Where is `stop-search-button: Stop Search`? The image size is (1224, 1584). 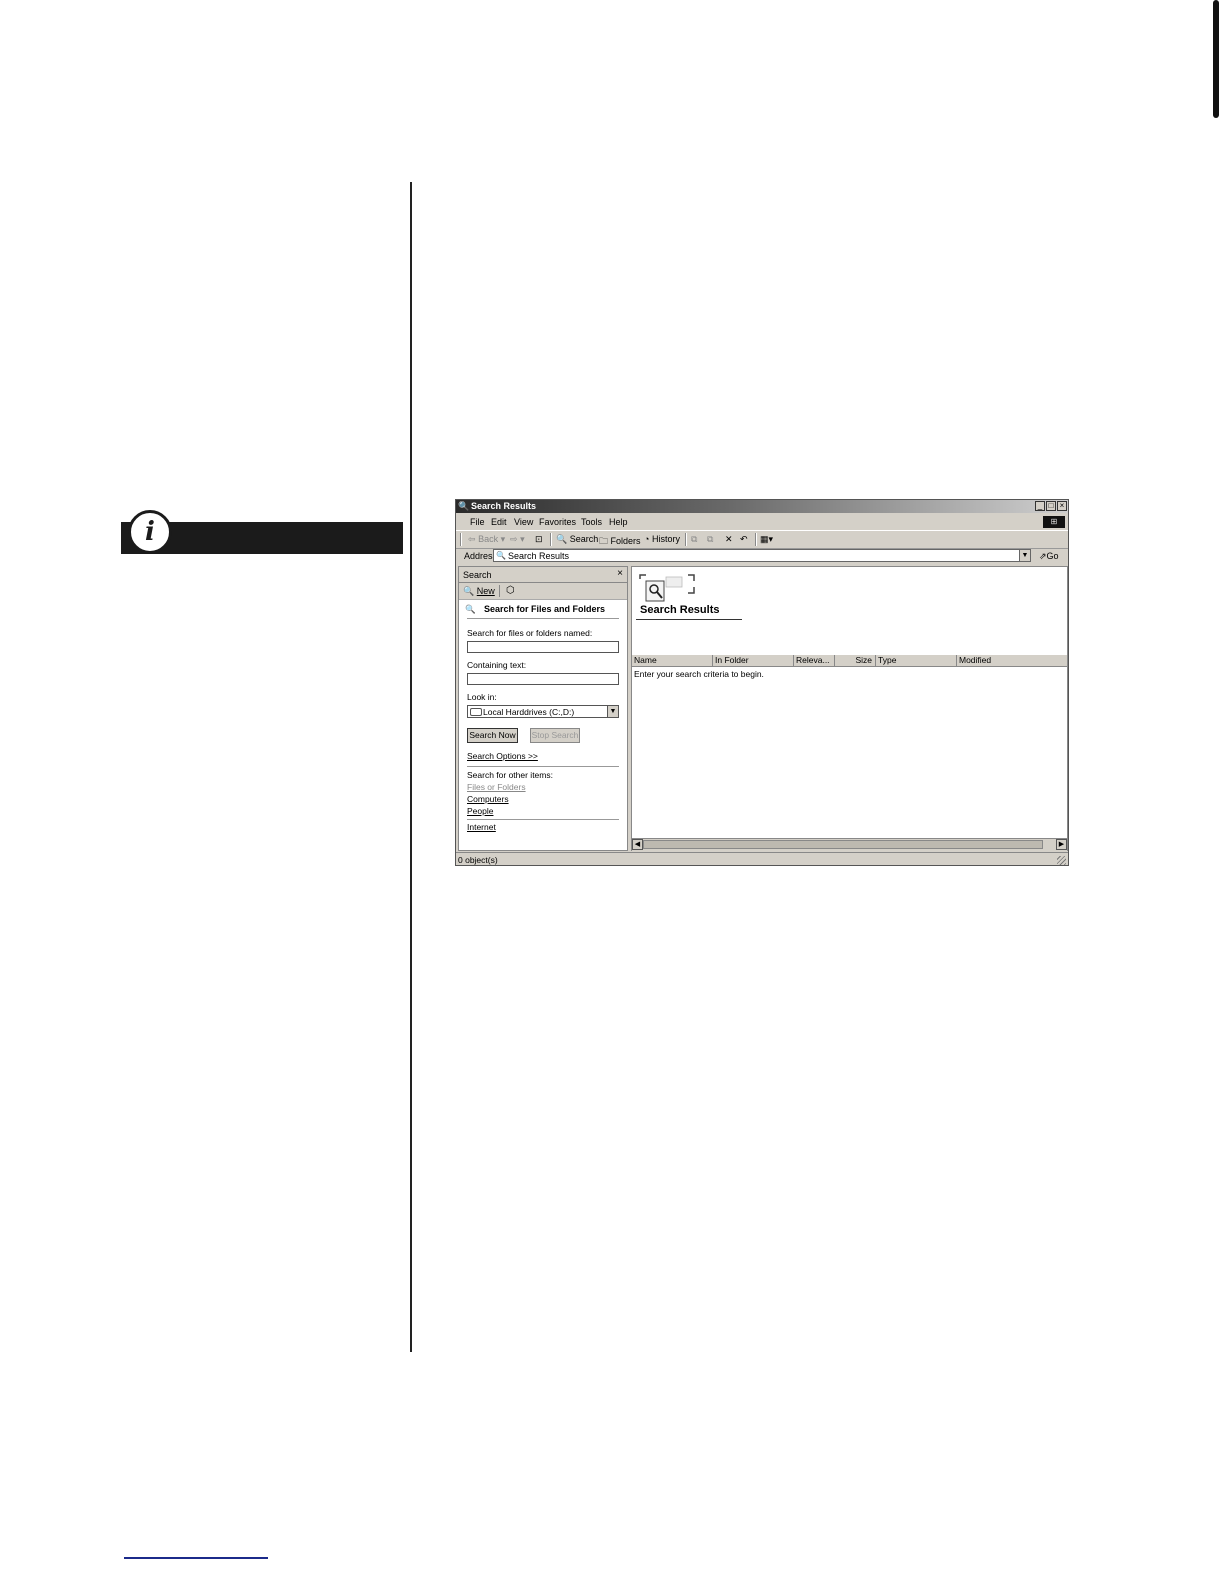 stop-search-button: Stop Search is located at coordinates (555, 735).